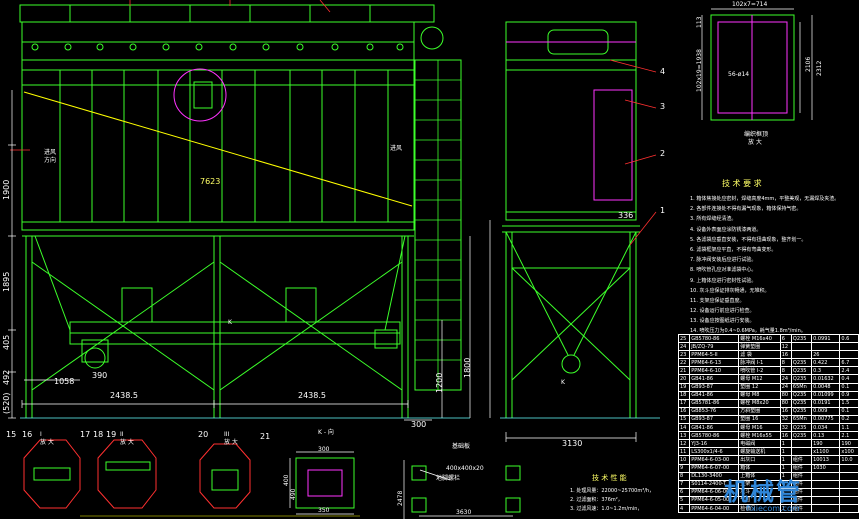  Describe the element at coordinates (826, 468) in the screenshot. I see `bom-cell: 1030` at that location.